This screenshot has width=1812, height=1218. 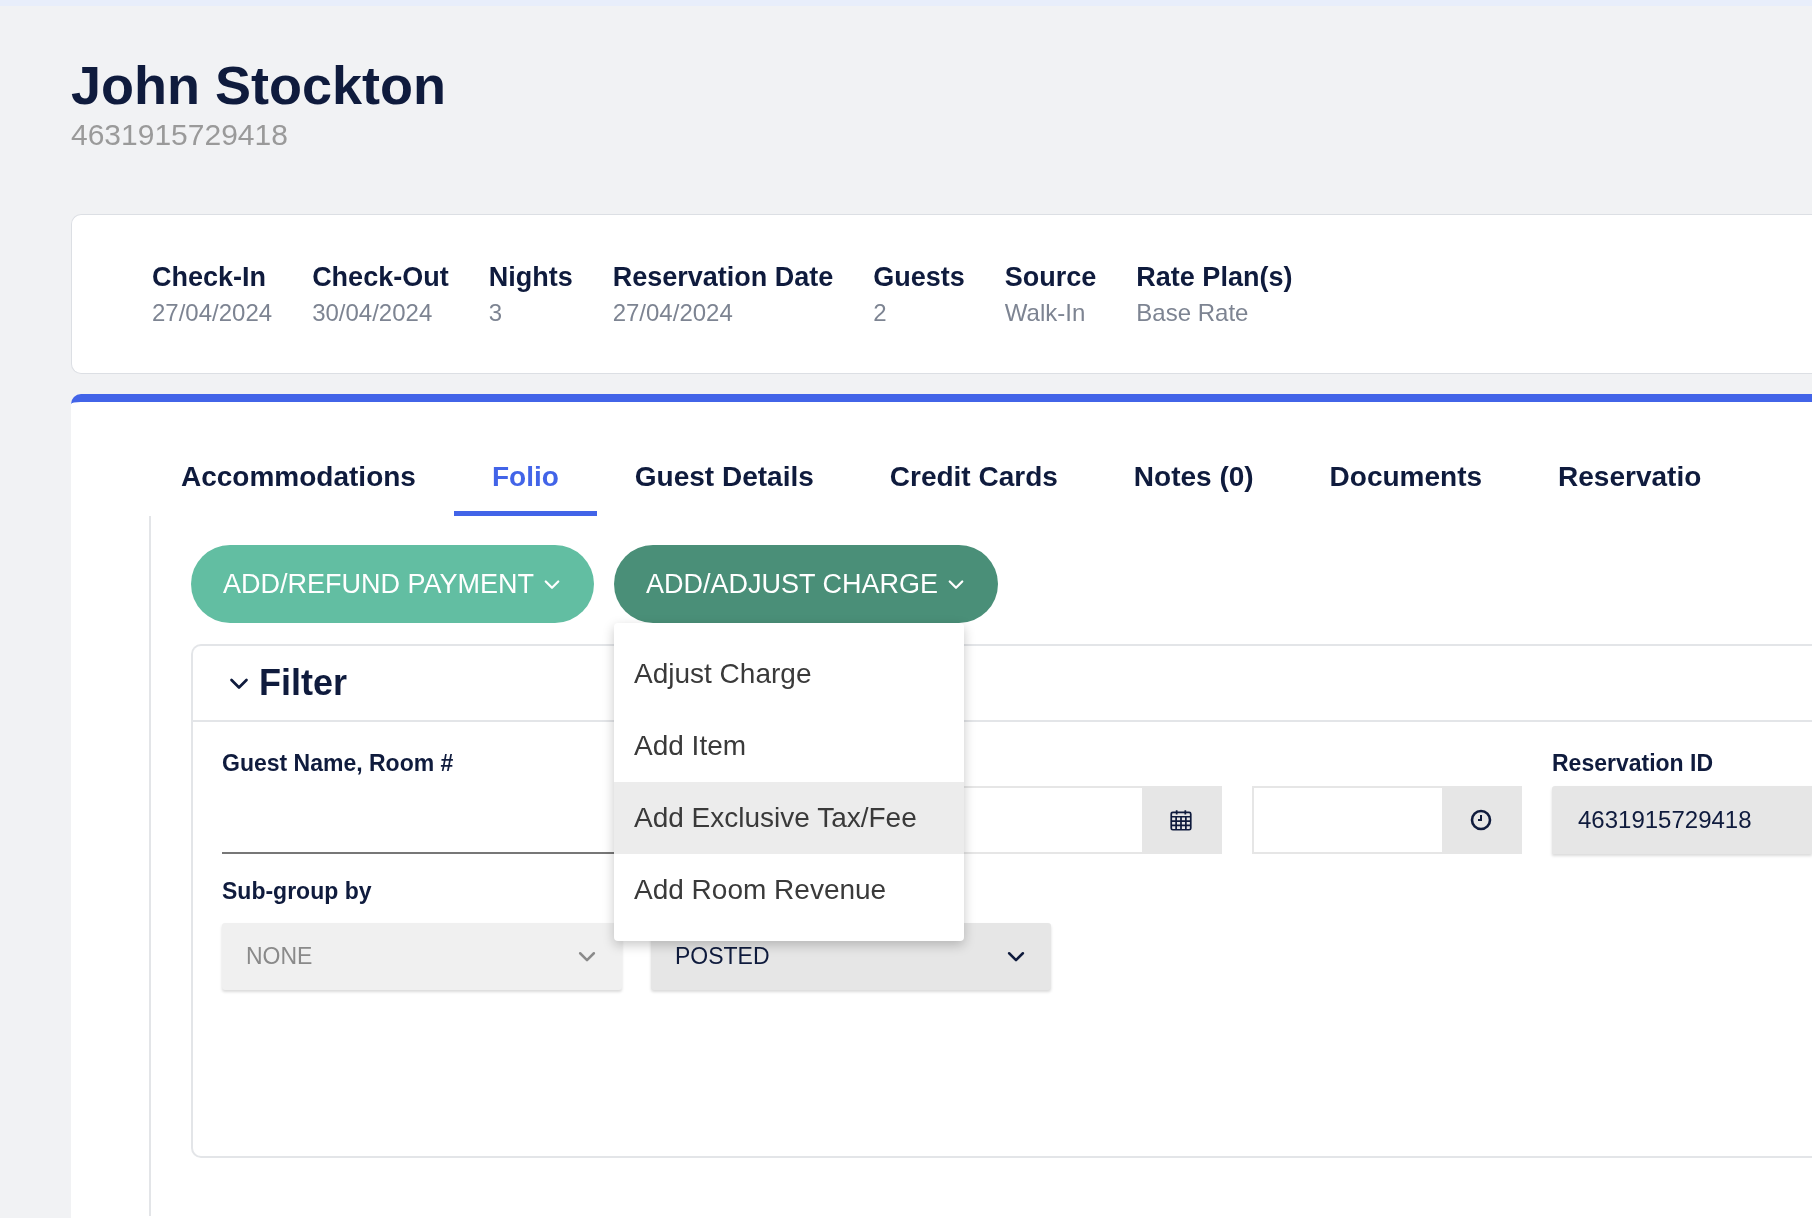 I want to click on summary-value: 2, so click(x=880, y=313).